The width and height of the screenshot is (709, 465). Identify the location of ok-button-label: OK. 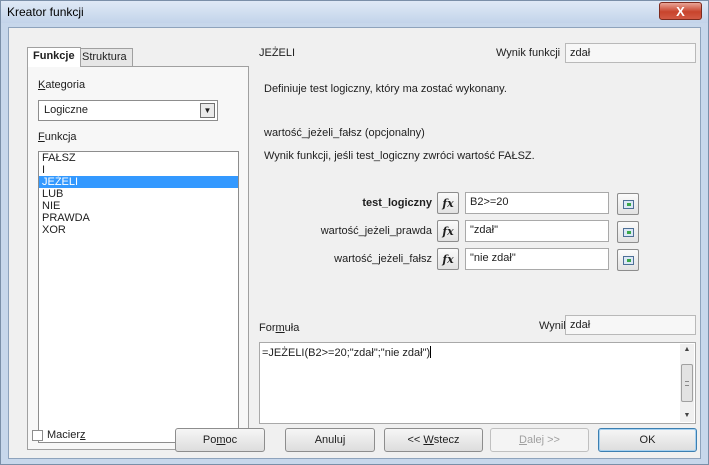
(647, 440).